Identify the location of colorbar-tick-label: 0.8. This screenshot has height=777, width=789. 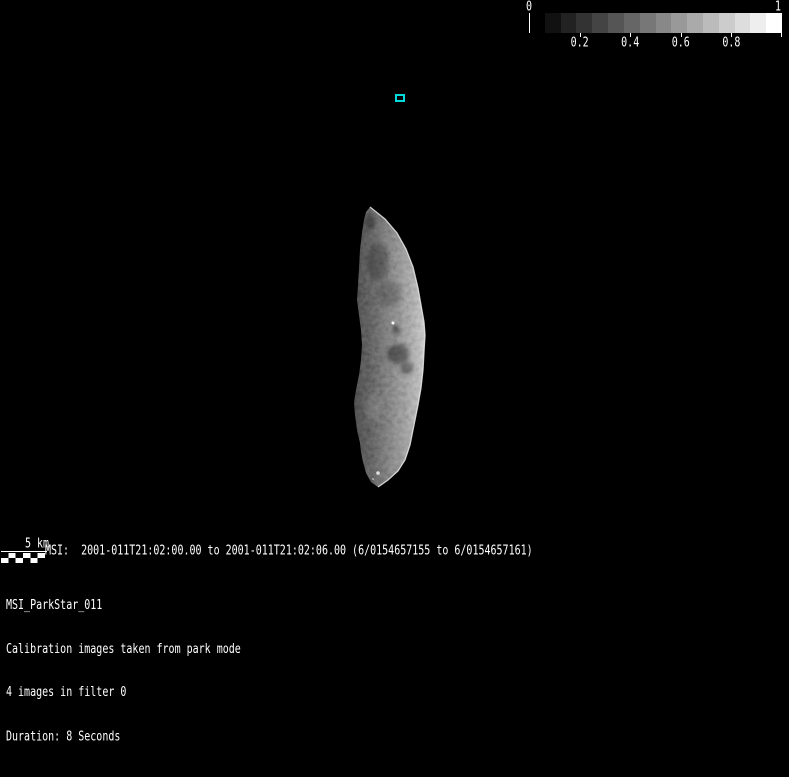
(731, 43).